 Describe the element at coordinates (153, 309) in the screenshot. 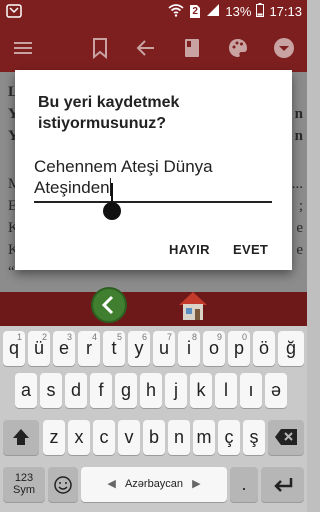

I see `app-bottom-bar` at that location.